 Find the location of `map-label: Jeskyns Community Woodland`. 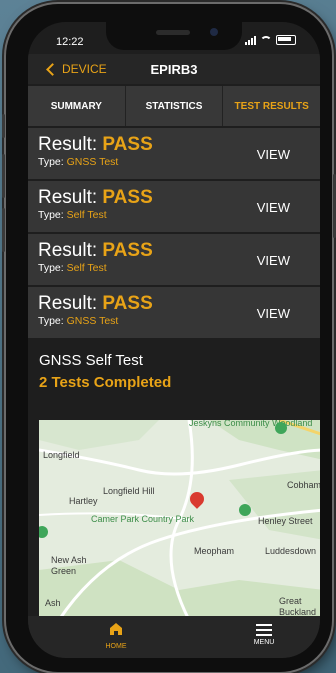

map-label: Jeskyns Community Woodland is located at coordinates (251, 424).